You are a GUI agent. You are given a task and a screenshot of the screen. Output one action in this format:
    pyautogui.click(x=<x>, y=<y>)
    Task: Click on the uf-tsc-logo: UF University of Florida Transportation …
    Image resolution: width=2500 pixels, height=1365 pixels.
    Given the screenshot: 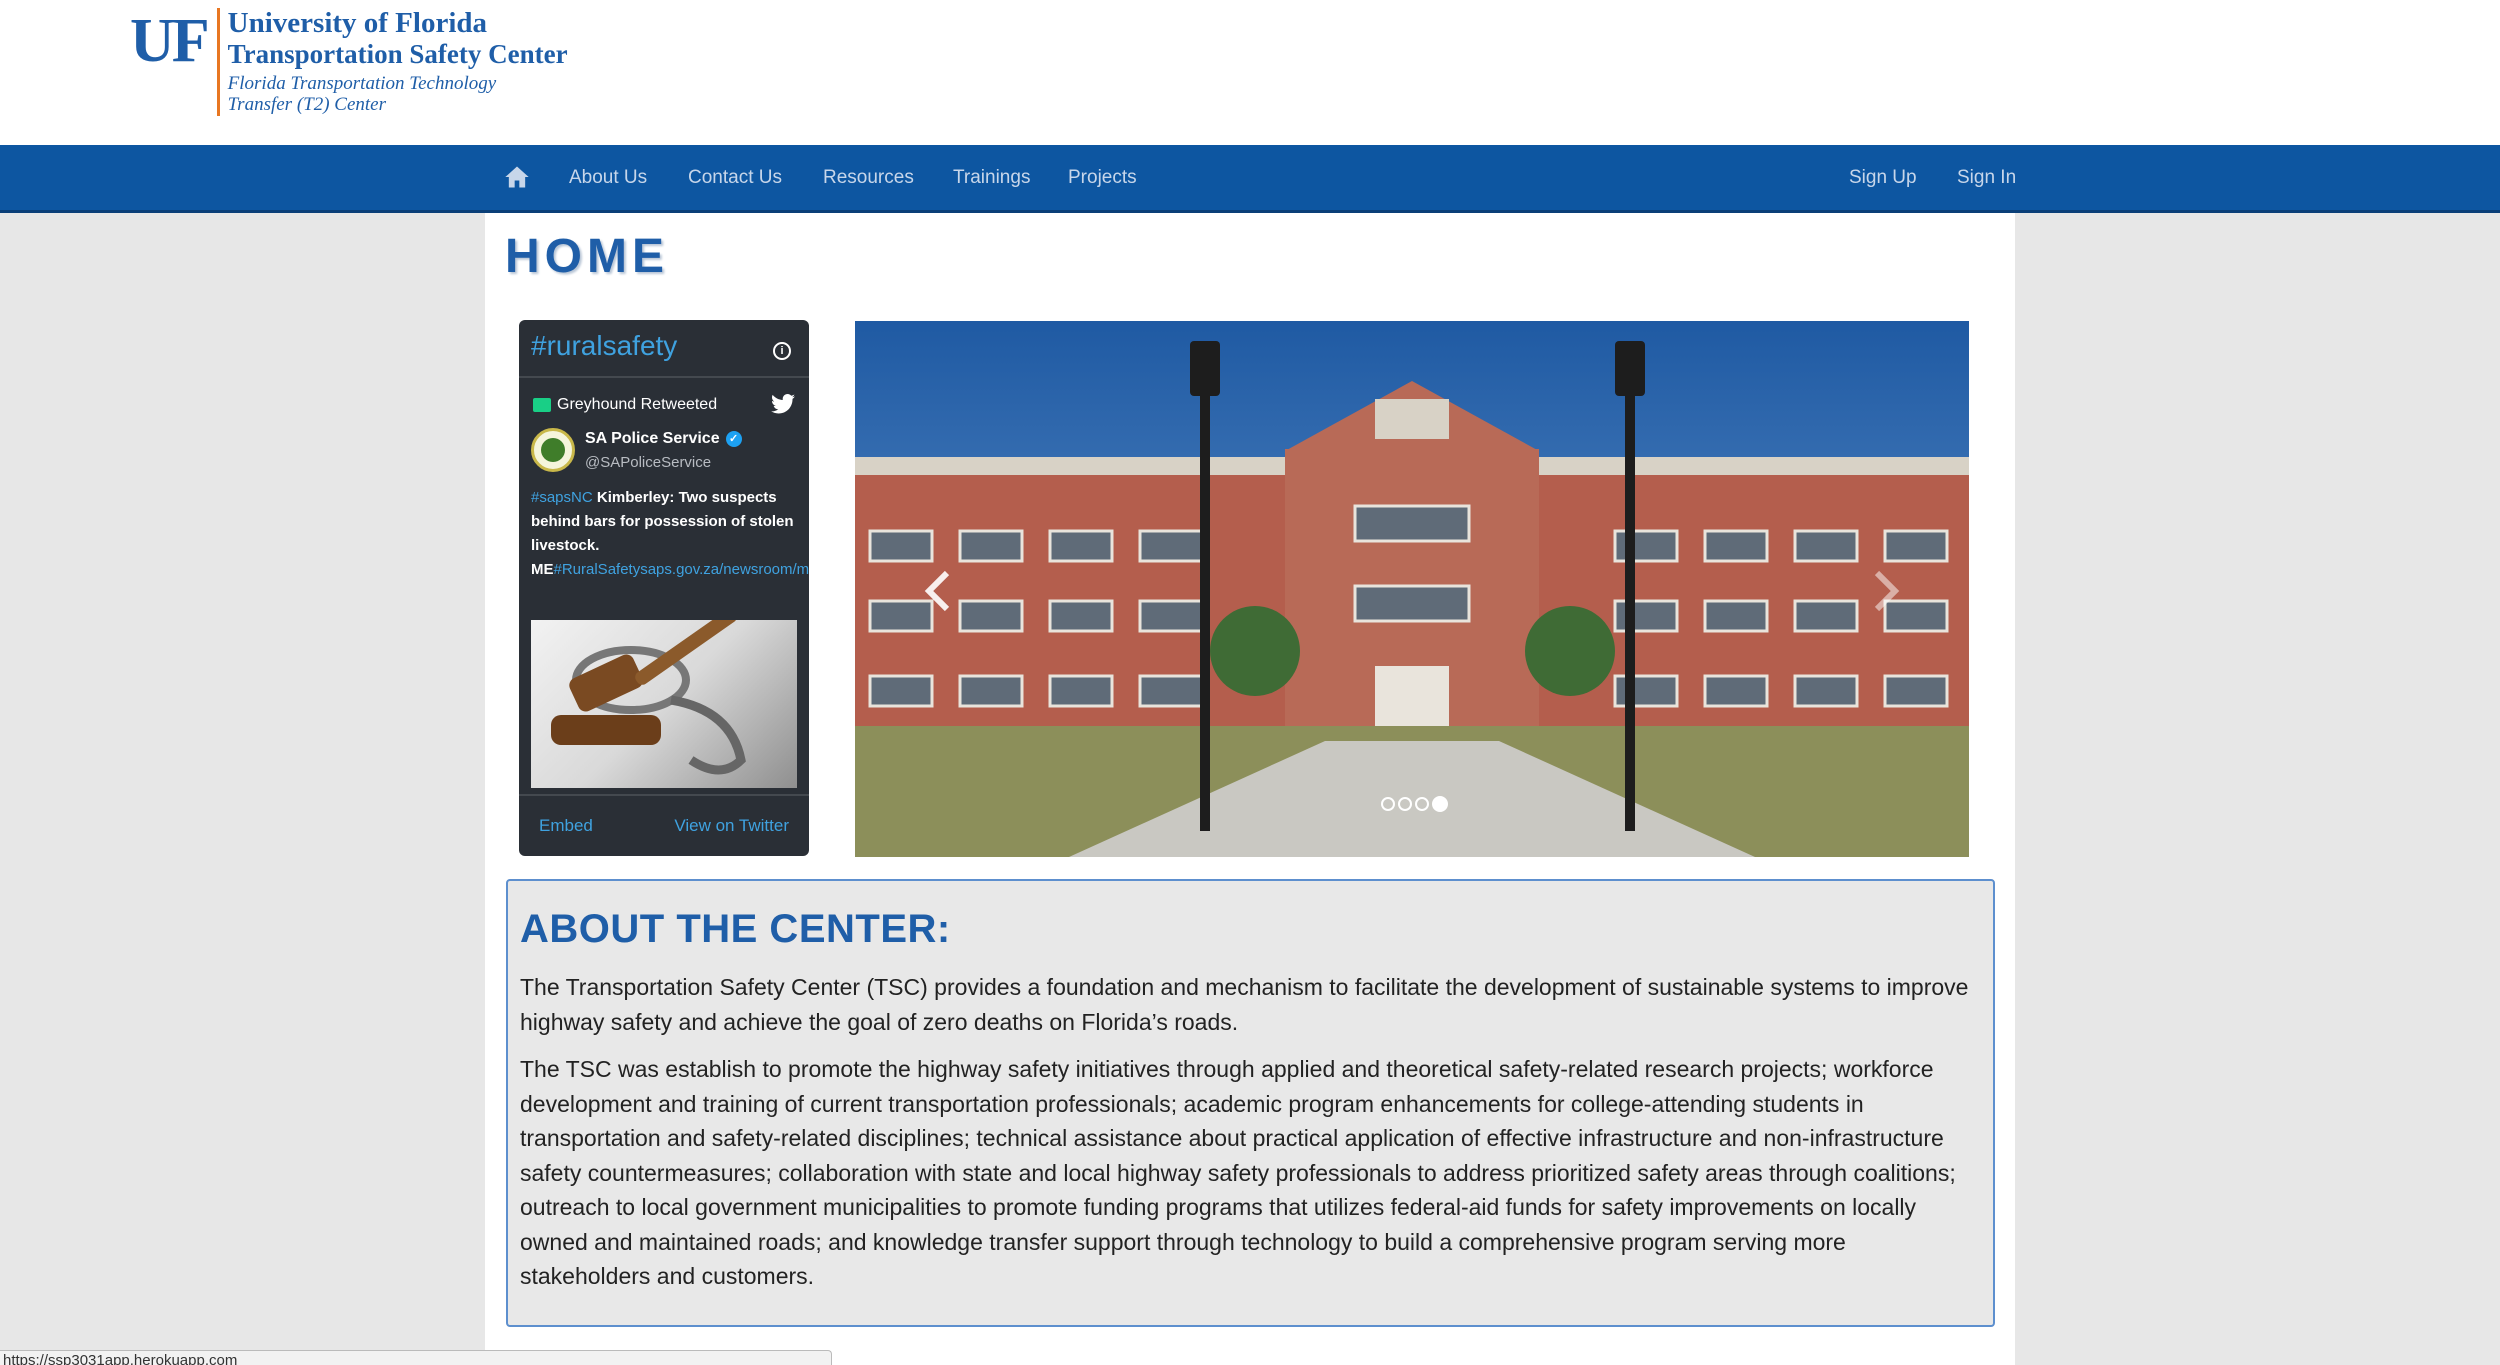 What is the action you would take?
    pyautogui.click(x=349, y=64)
    